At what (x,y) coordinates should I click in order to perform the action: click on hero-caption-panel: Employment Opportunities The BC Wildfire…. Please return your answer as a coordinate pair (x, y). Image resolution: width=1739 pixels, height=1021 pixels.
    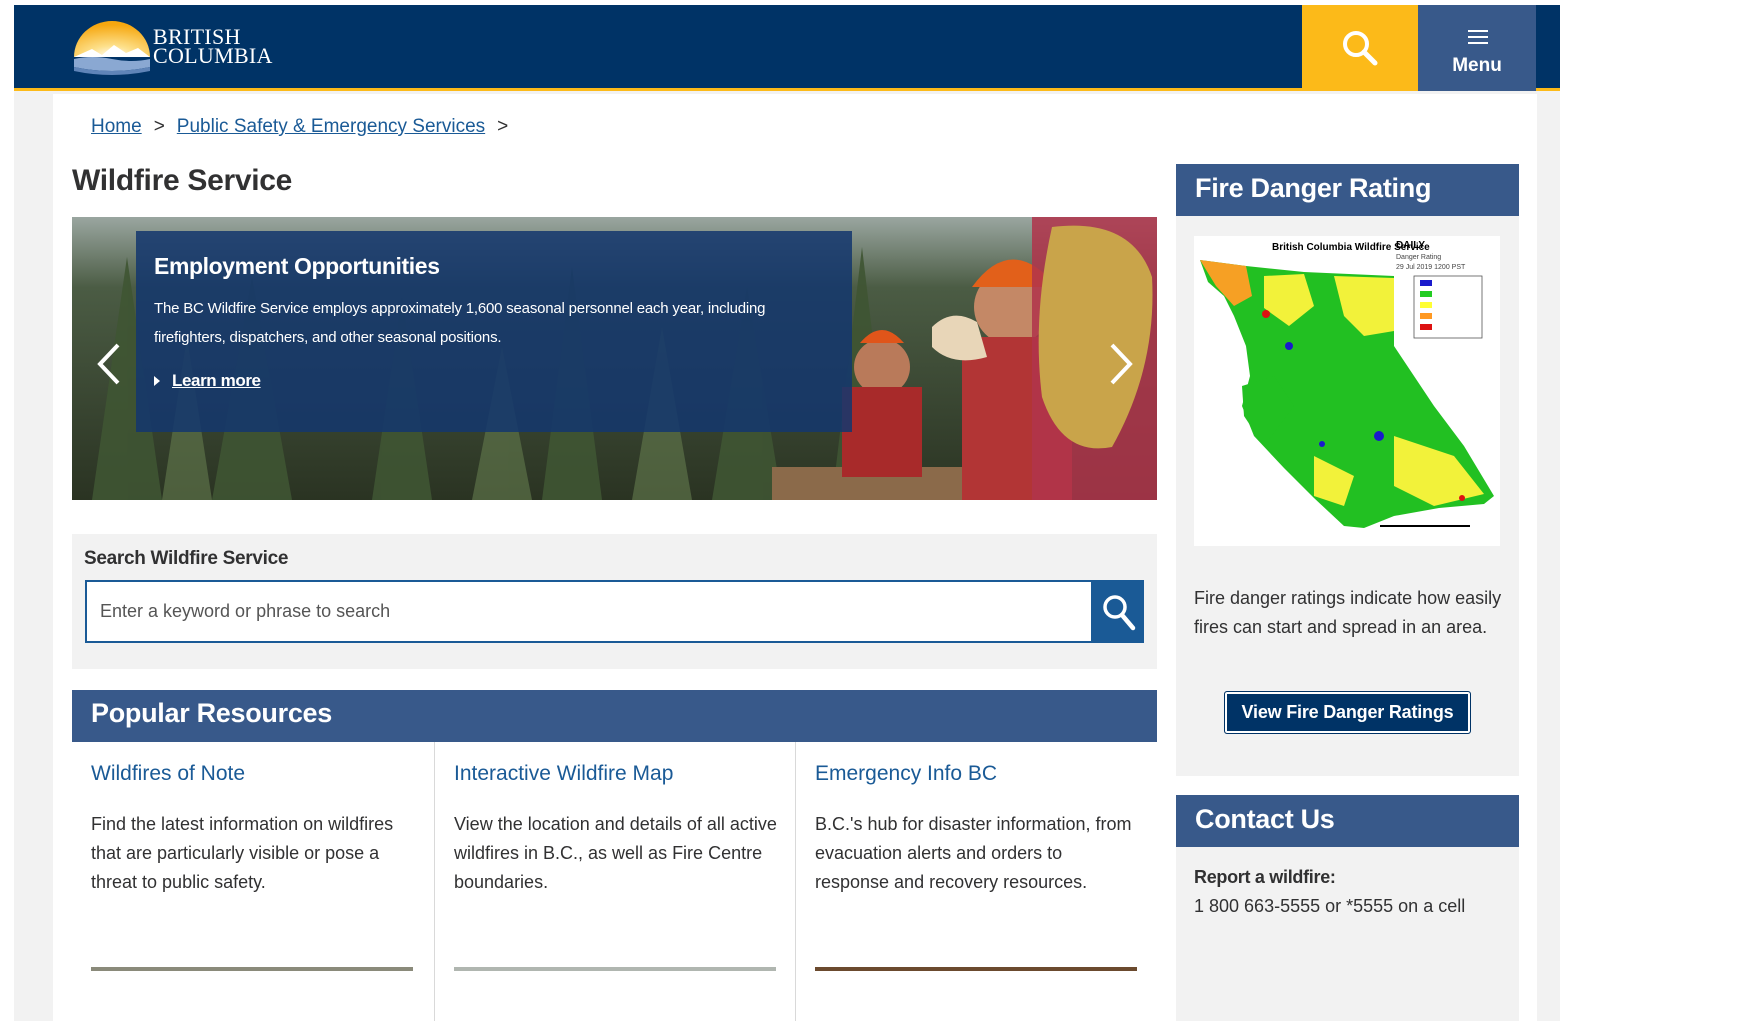
    Looking at the image, I should click on (494, 331).